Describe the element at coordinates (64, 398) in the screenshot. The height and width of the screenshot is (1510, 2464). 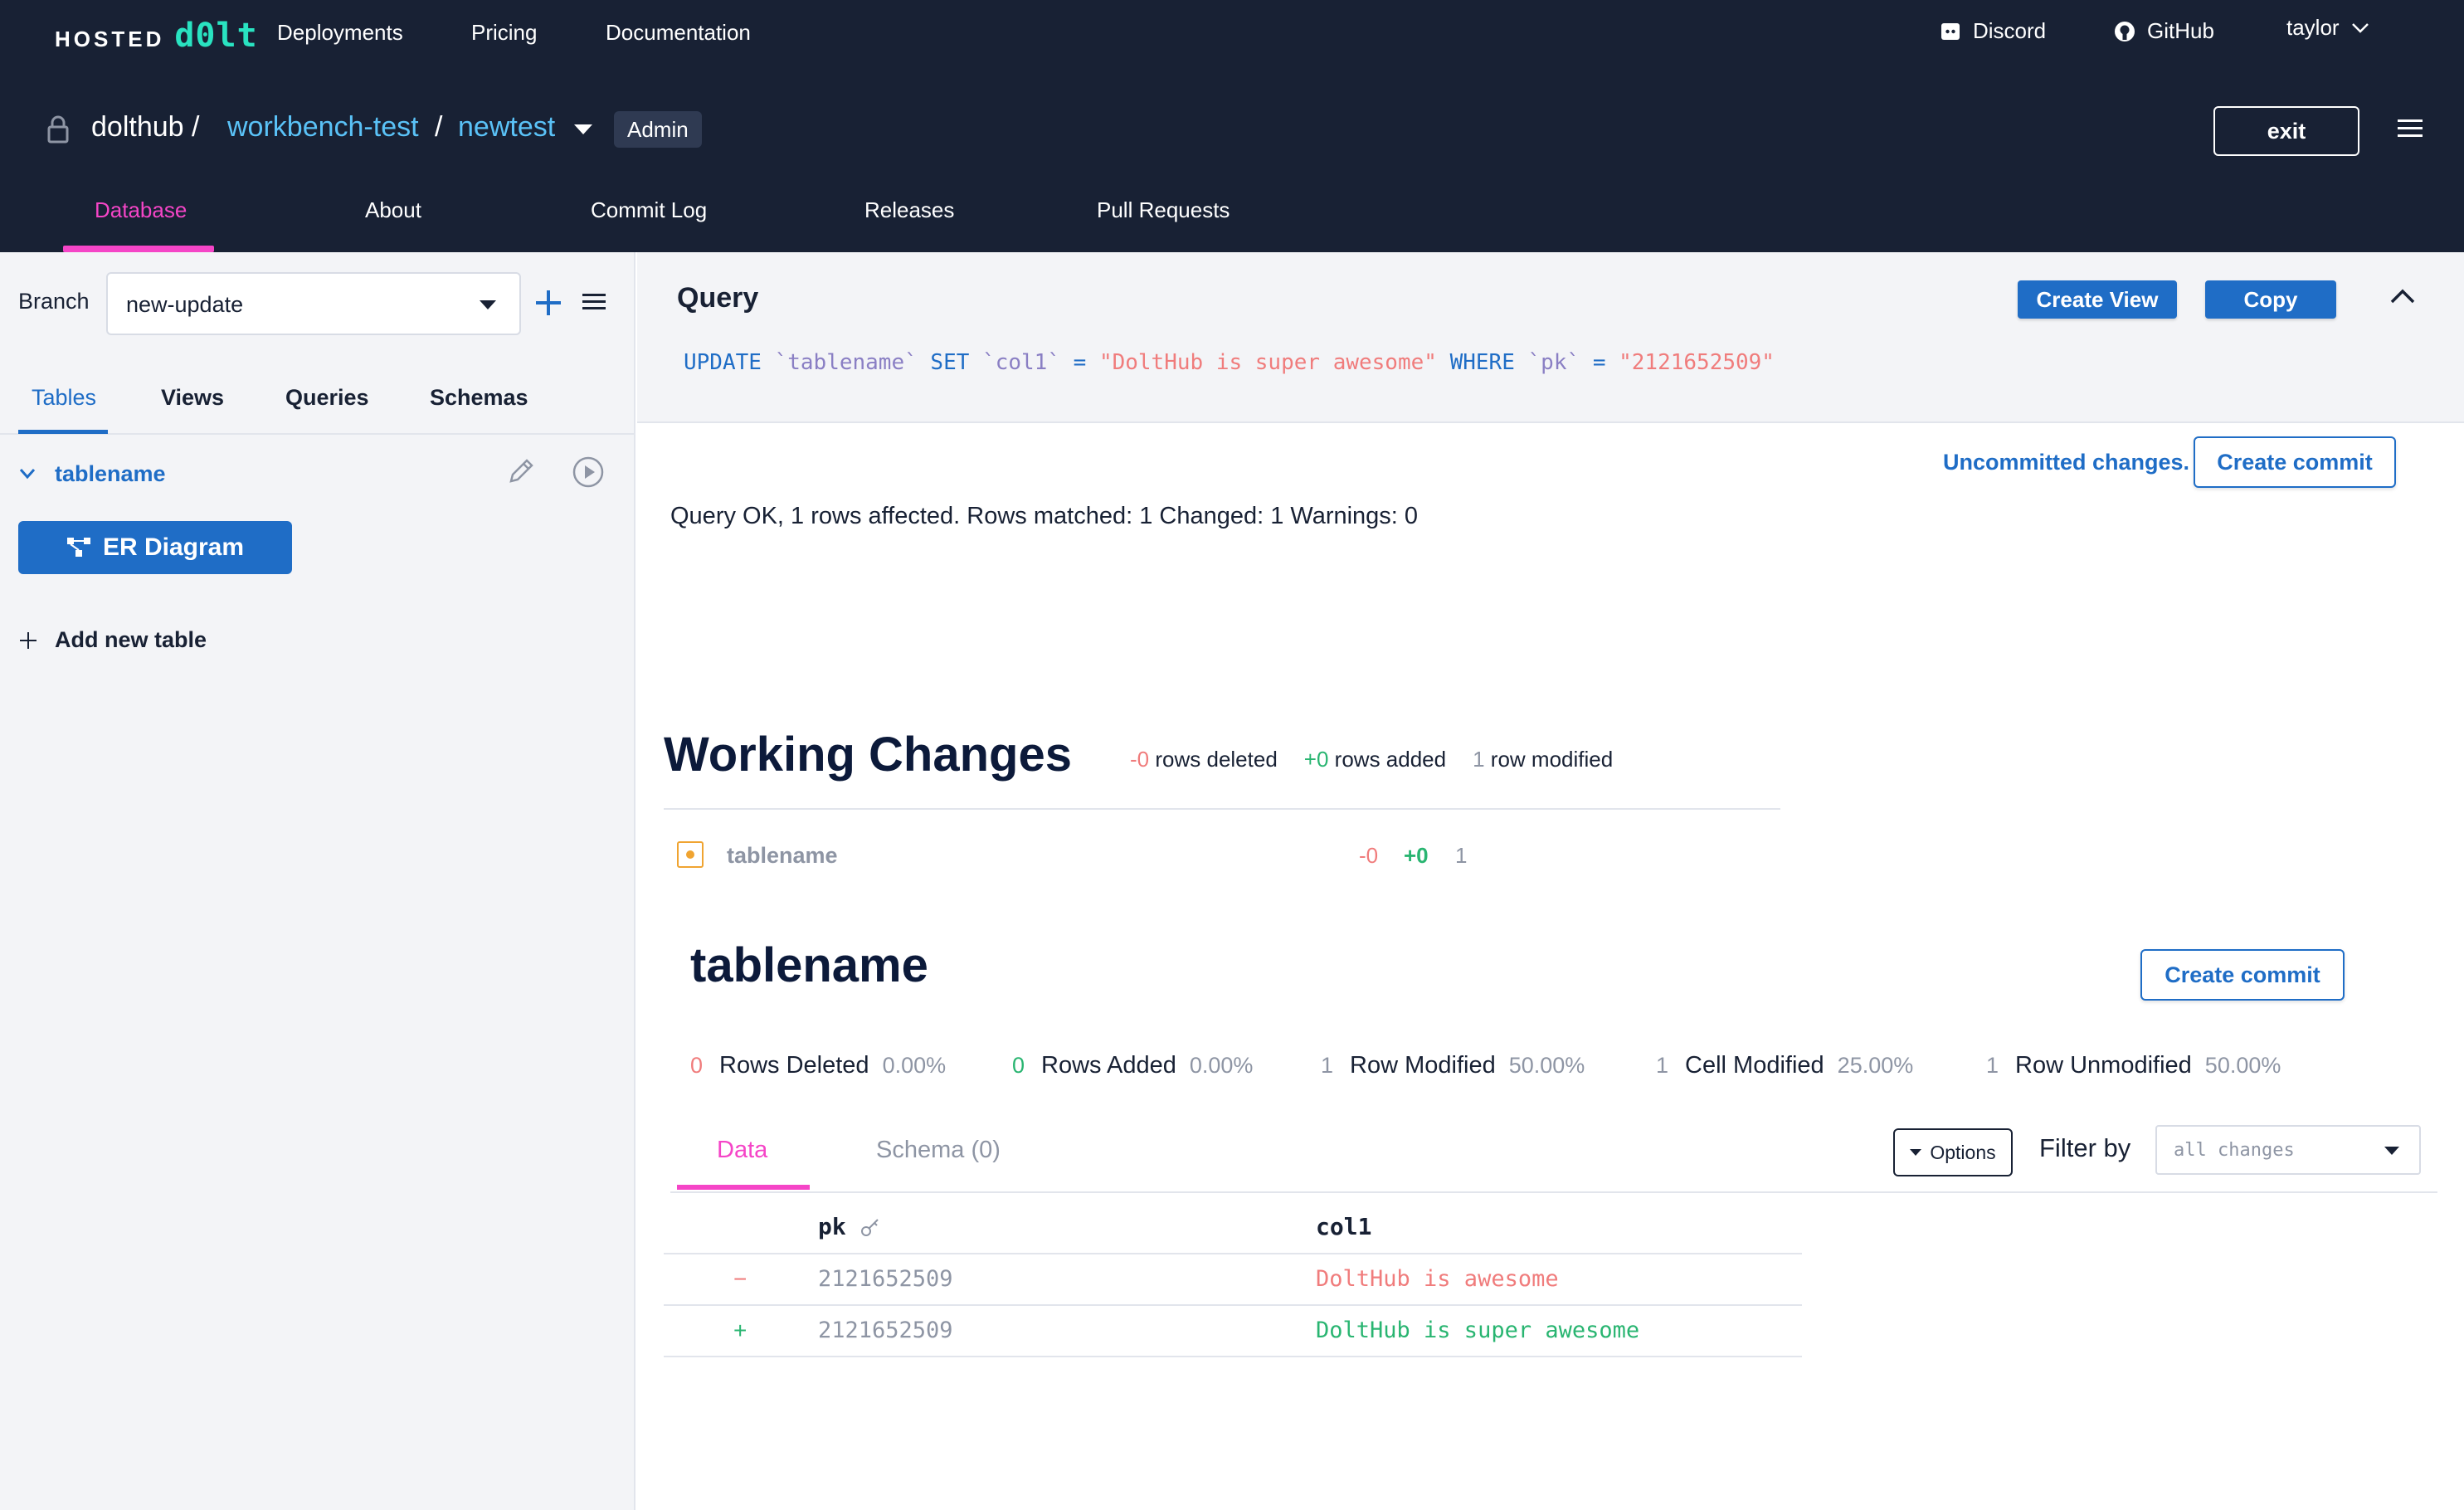
I see `sidebar-tab-tables: Tables` at that location.